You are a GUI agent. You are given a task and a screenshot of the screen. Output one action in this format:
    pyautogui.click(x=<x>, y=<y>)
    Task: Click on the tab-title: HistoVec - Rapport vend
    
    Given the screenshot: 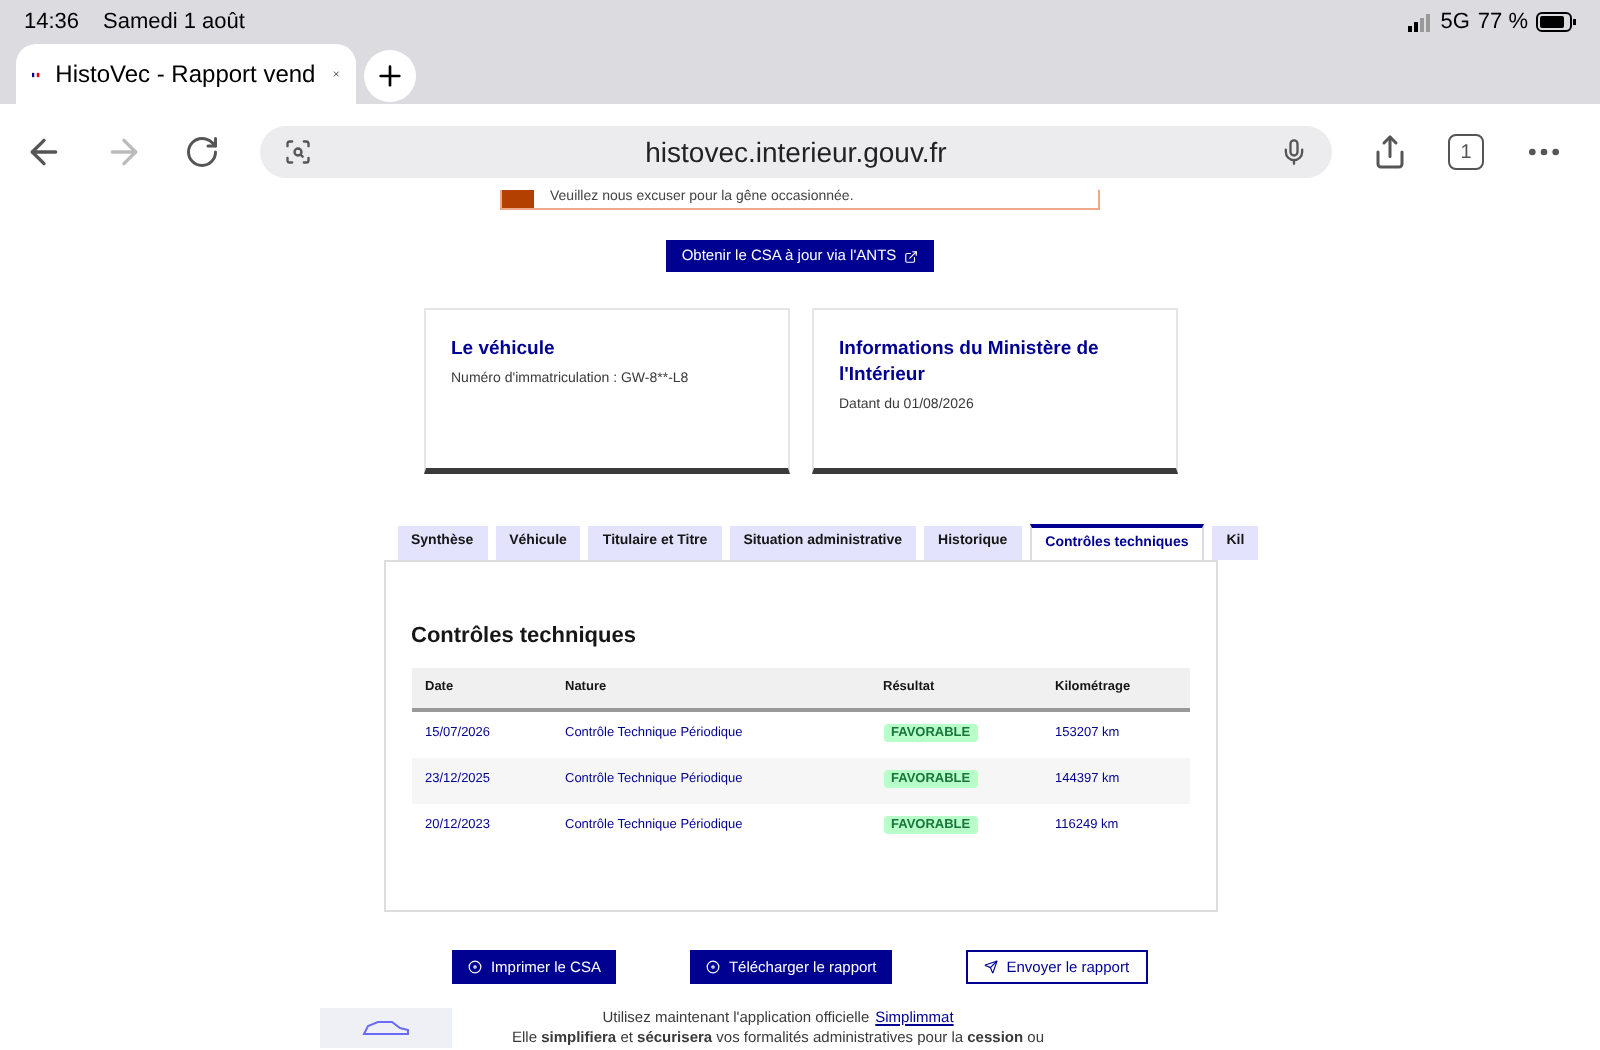 What is the action you would take?
    pyautogui.click(x=185, y=75)
    